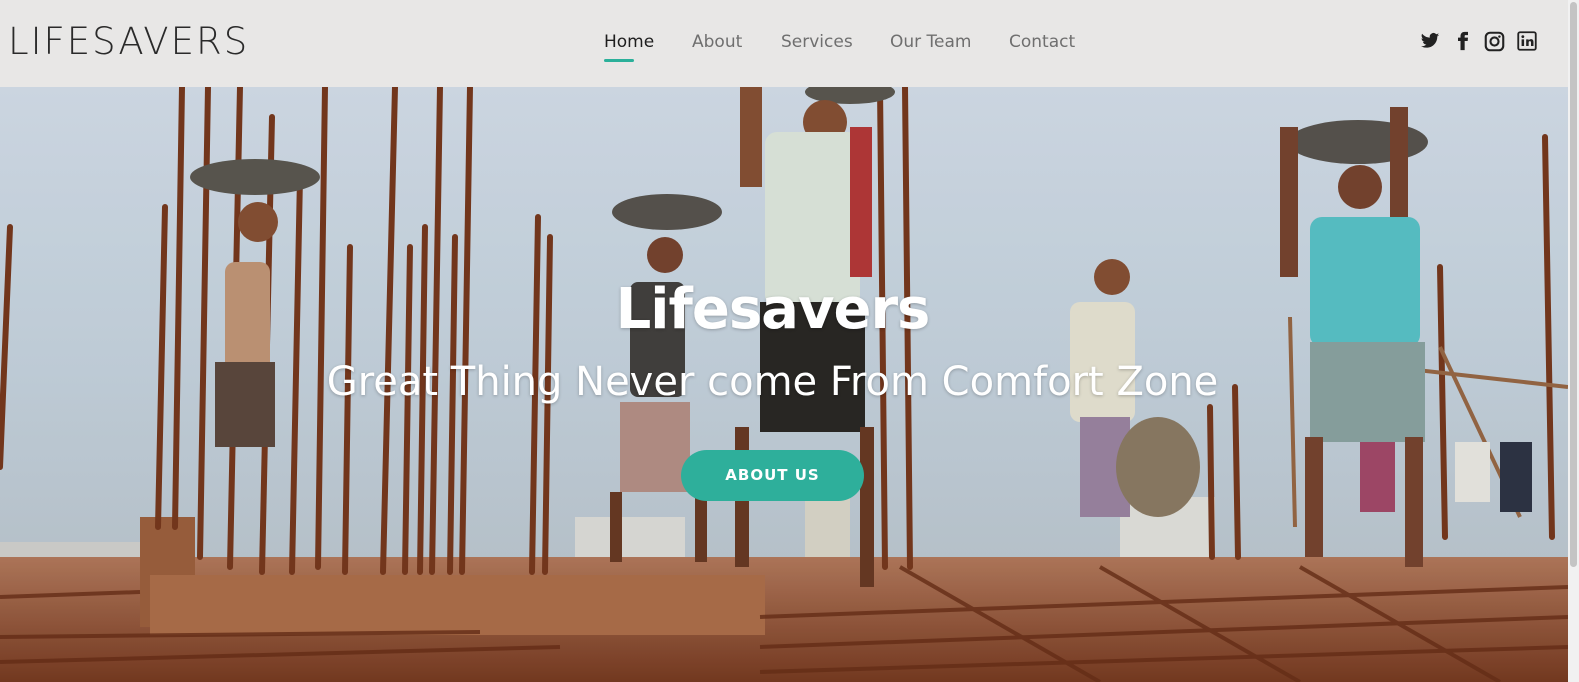 The image size is (1579, 682). Describe the element at coordinates (1463, 41) in the screenshot. I see `facebook-icon` at that location.